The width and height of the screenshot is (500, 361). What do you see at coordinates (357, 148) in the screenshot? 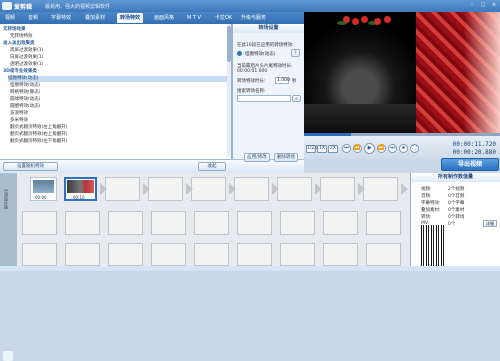
I see `rewind-icon: ⏪` at bounding box center [357, 148].